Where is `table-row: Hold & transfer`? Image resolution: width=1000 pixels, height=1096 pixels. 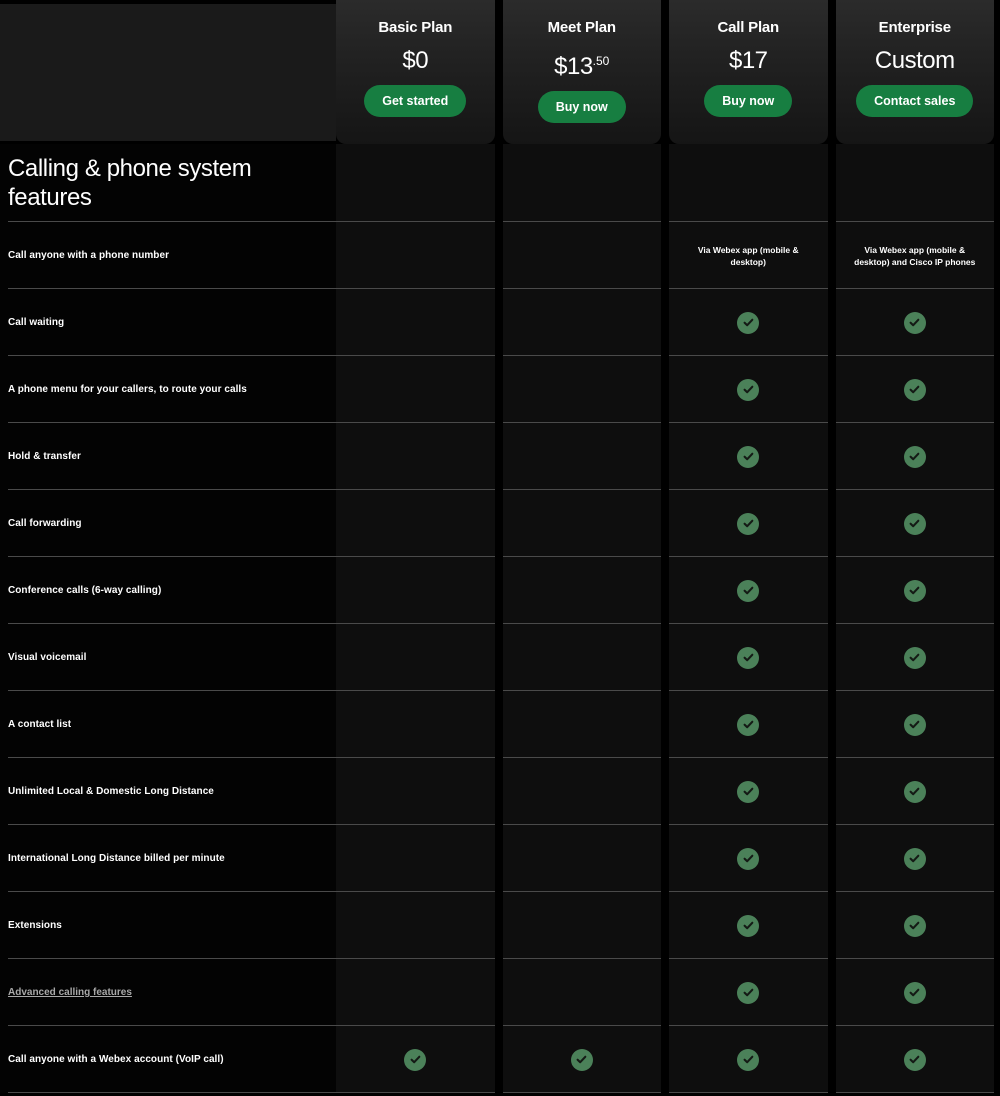
table-row: Hold & transfer is located at coordinates (500, 456).